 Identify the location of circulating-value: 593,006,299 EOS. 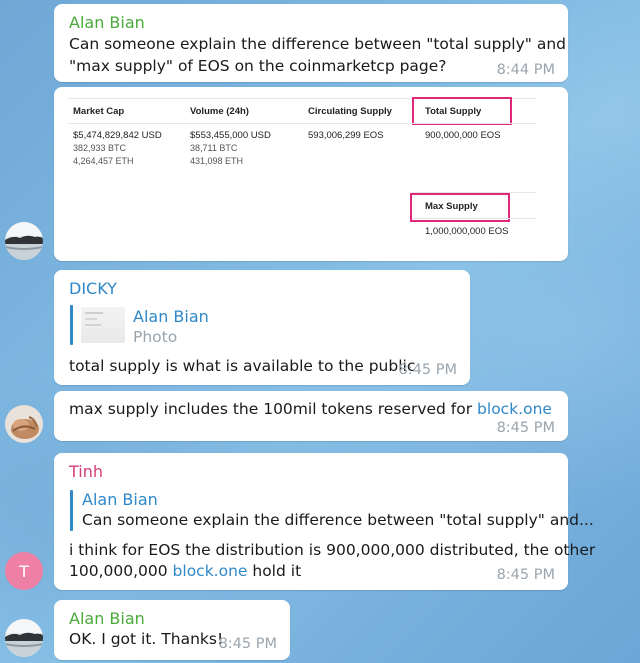
(346, 135).